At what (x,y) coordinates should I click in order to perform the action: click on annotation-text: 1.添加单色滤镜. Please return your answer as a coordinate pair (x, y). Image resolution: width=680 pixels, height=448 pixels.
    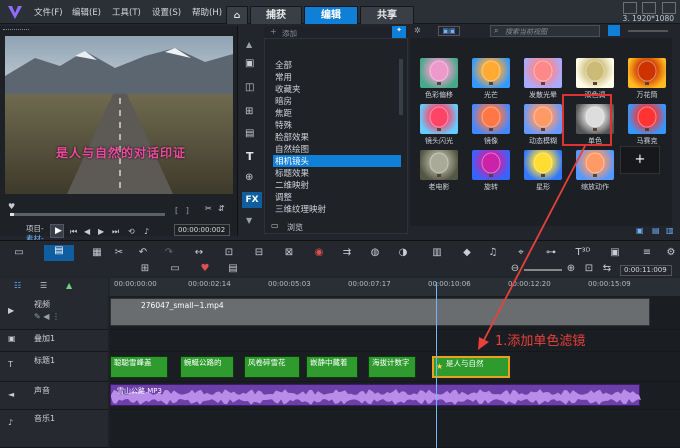
    Looking at the image, I should click on (540, 341).